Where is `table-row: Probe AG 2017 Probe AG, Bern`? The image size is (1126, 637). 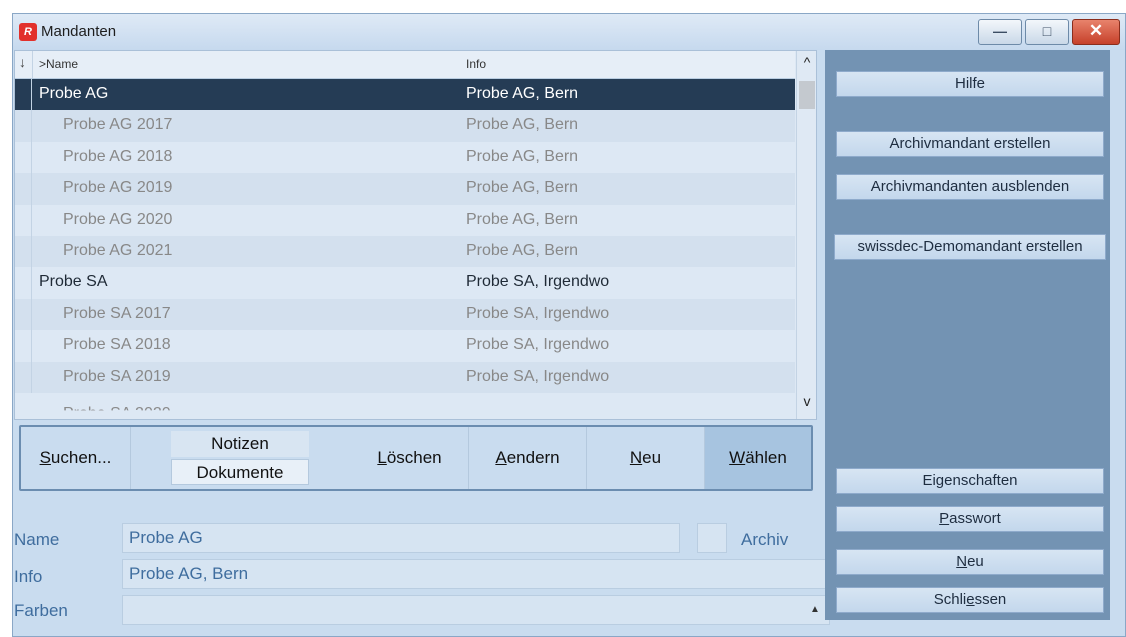
table-row: Probe AG 2017 Probe AG, Bern is located at coordinates (405, 126).